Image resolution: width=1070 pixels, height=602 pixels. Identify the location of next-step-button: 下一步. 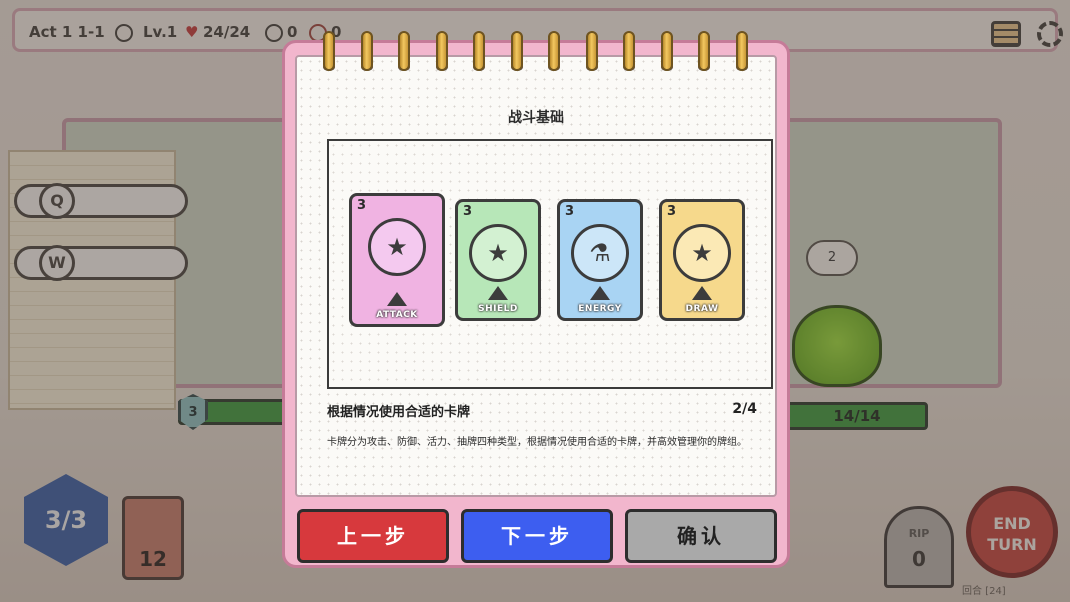
(537, 536).